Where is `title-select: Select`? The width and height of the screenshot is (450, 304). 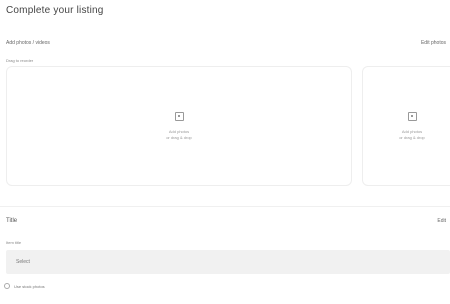 title-select: Select is located at coordinates (228, 262).